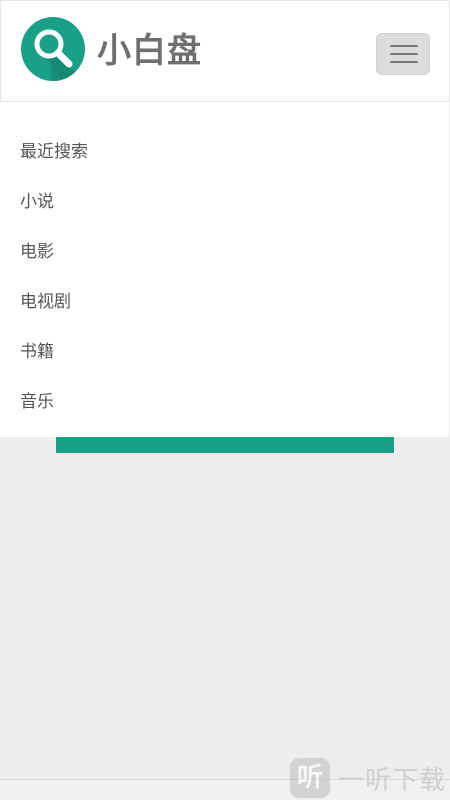 Image resolution: width=450 pixels, height=800 pixels. What do you see at coordinates (37, 252) in the screenshot?
I see `menu-item-movies: 电影` at bounding box center [37, 252].